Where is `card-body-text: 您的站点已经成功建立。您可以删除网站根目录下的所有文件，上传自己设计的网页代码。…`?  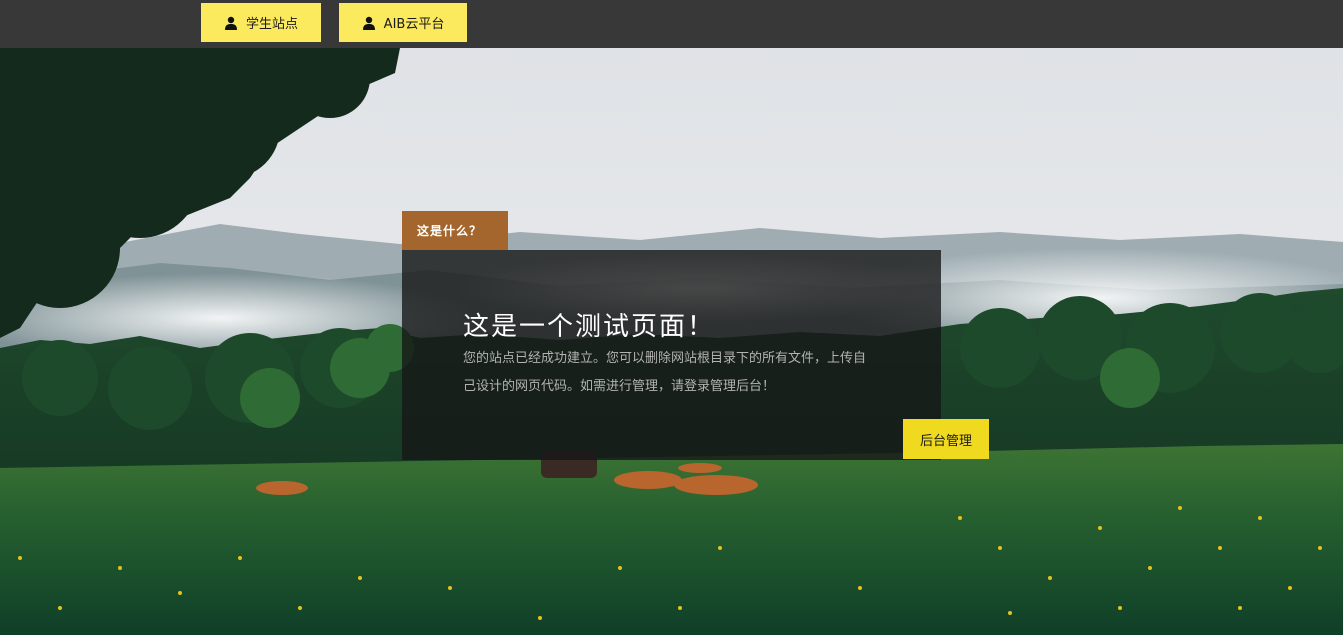 card-body-text: 您的站点已经成功建立。您可以删除网站根目录下的所有文件，上传自己设计的网页代码。… is located at coordinates (665, 372).